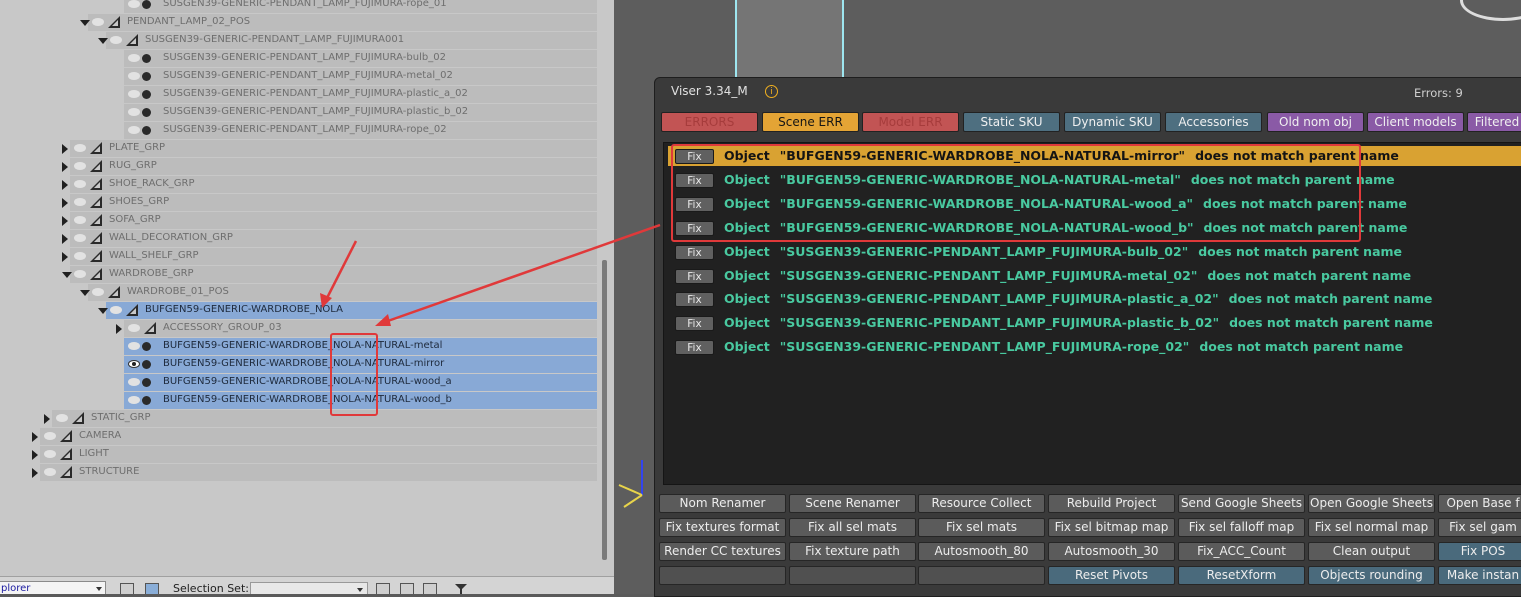 This screenshot has height=597, width=1521. What do you see at coordinates (1111, 503) in the screenshot?
I see `rebuild-project-button: Rebuild Project` at bounding box center [1111, 503].